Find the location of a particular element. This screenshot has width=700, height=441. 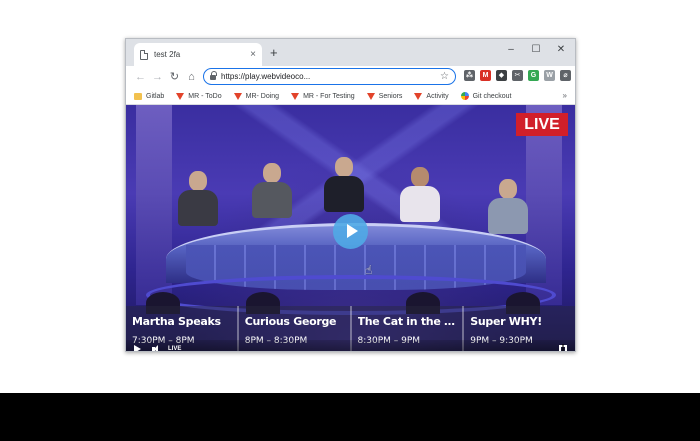

close-window-button: ✕ is located at coordinates (561, 50).